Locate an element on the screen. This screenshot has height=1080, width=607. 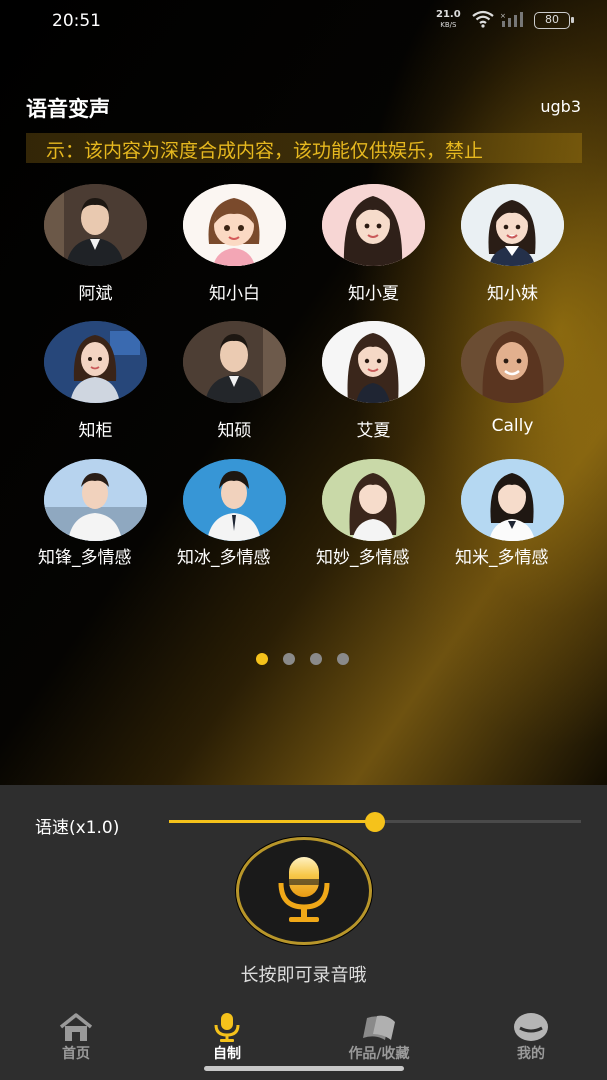
voice-name: 知锋_多情感 is located at coordinates (85, 558).